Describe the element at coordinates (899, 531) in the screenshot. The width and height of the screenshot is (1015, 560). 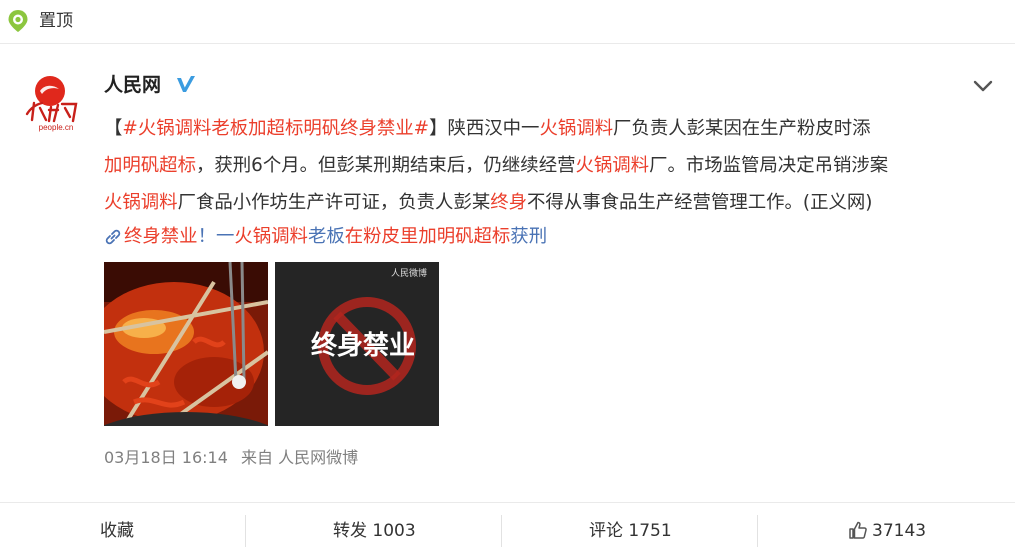
I see `like-count: 37143` at that location.